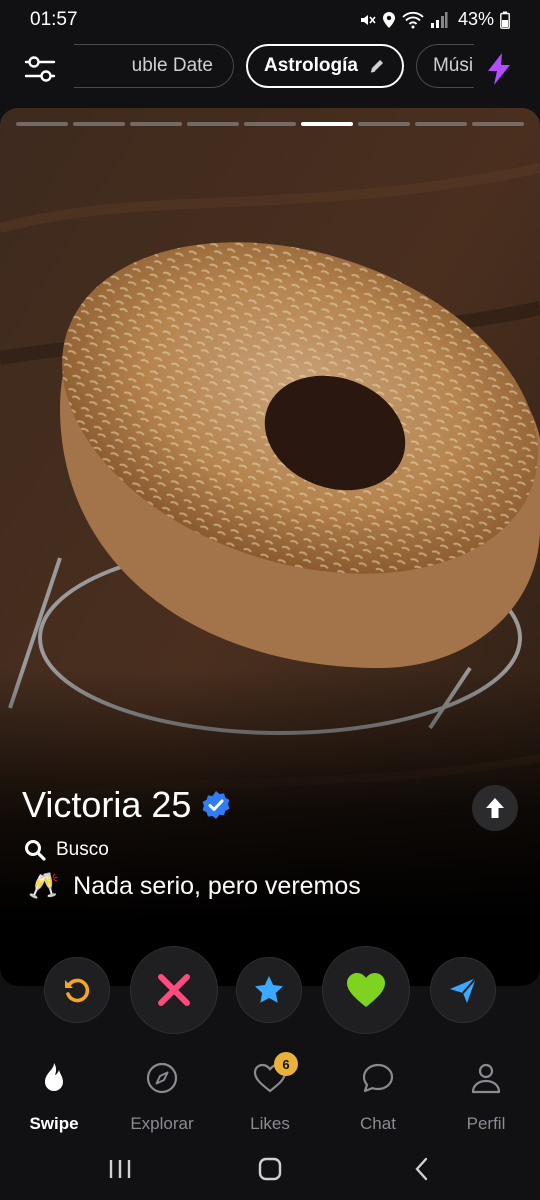 The height and width of the screenshot is (1200, 540). Describe the element at coordinates (216, 805) in the screenshot. I see `verified-badge-icon` at that location.